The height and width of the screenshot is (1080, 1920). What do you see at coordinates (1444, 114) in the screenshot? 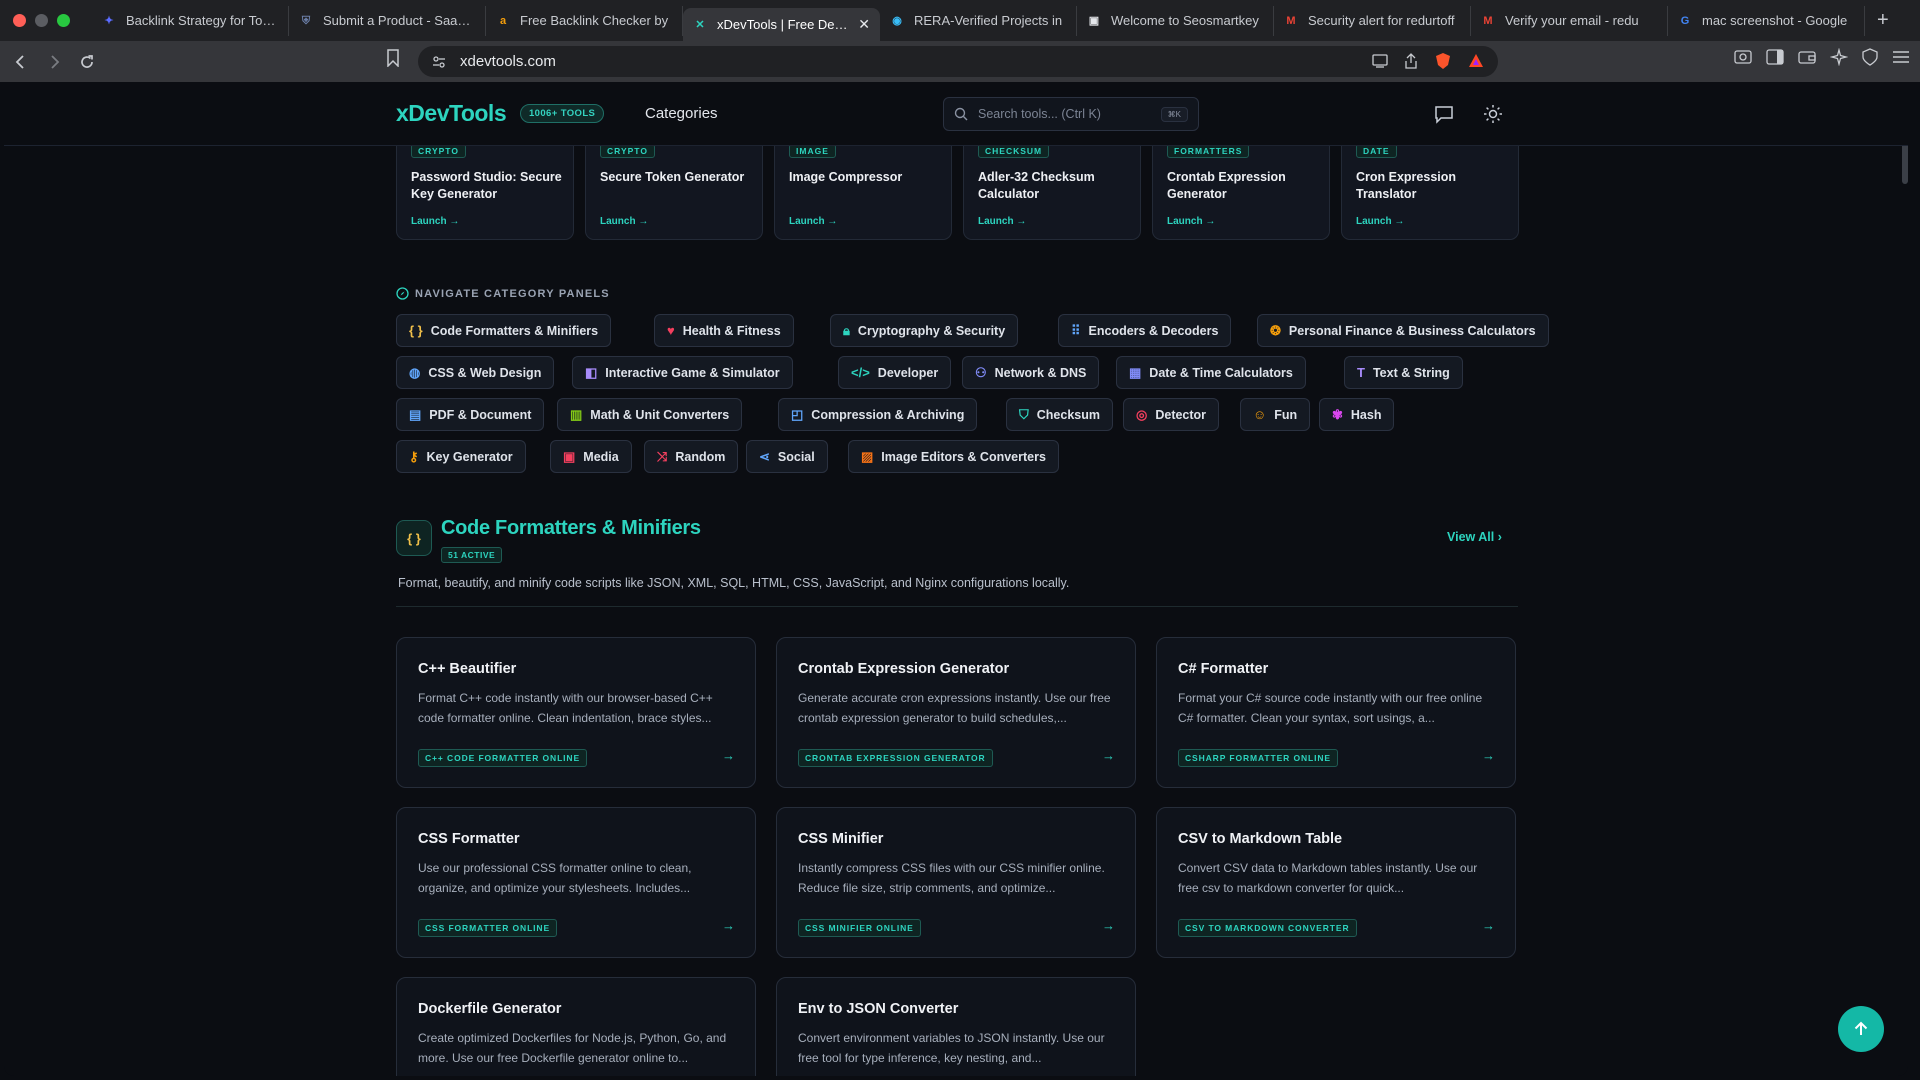
I see `feedback-icon` at bounding box center [1444, 114].